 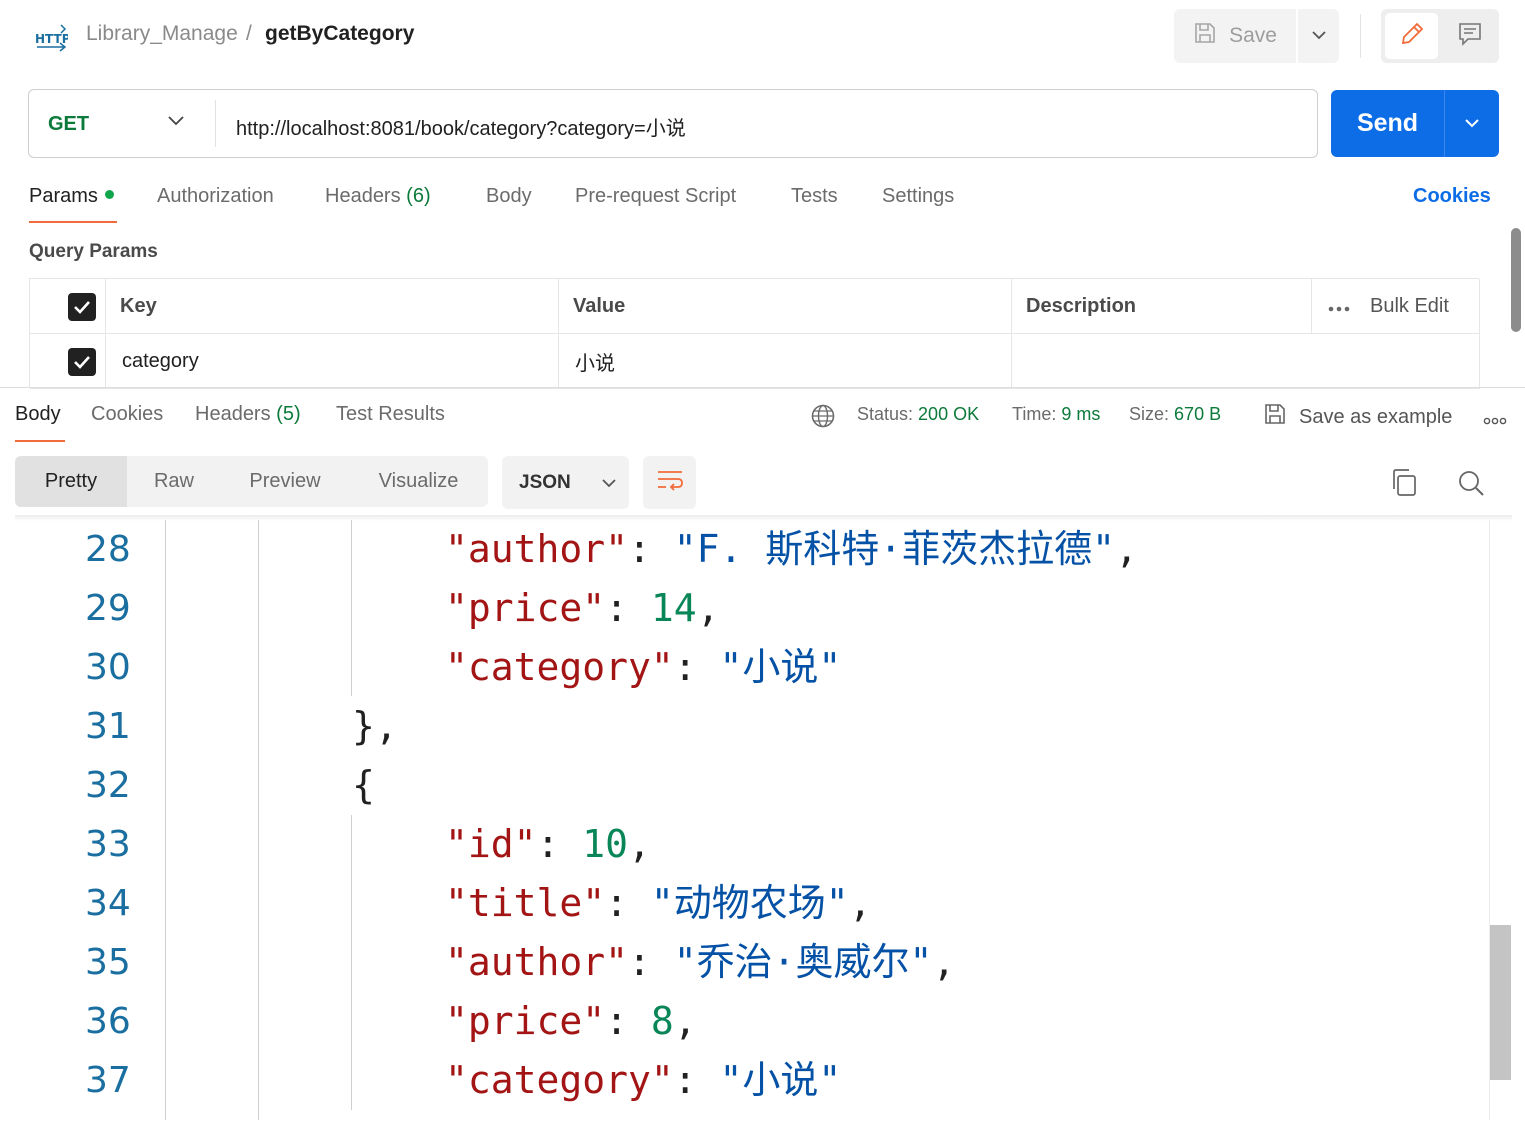 What do you see at coordinates (537, 549) in the screenshot?
I see `json-key: "author"` at bounding box center [537, 549].